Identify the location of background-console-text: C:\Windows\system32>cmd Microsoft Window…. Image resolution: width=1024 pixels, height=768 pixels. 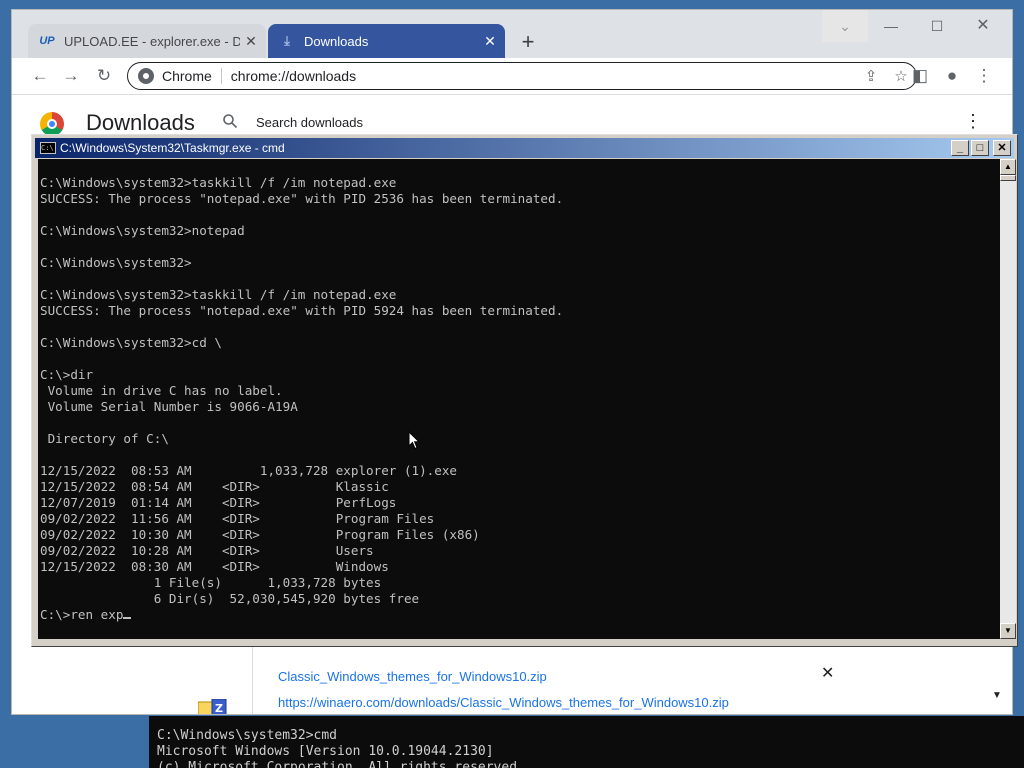
(341, 748).